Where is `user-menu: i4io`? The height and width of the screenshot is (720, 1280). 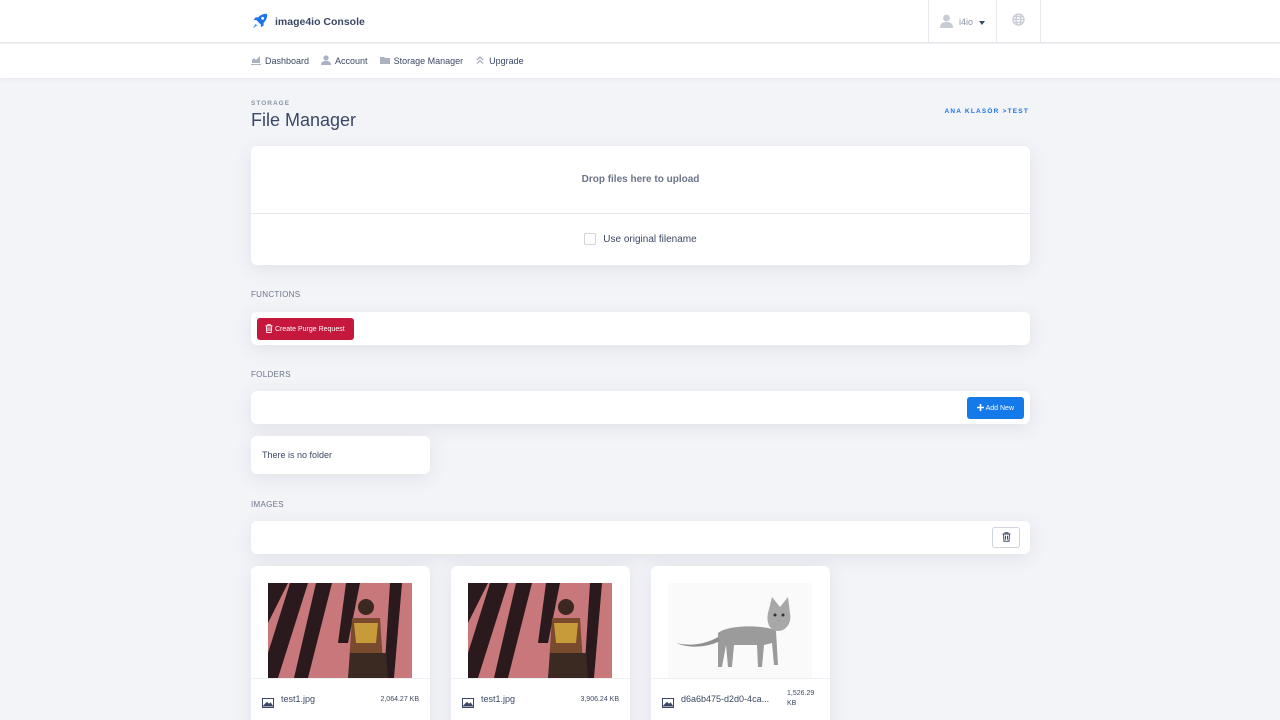 user-menu: i4io is located at coordinates (962, 21).